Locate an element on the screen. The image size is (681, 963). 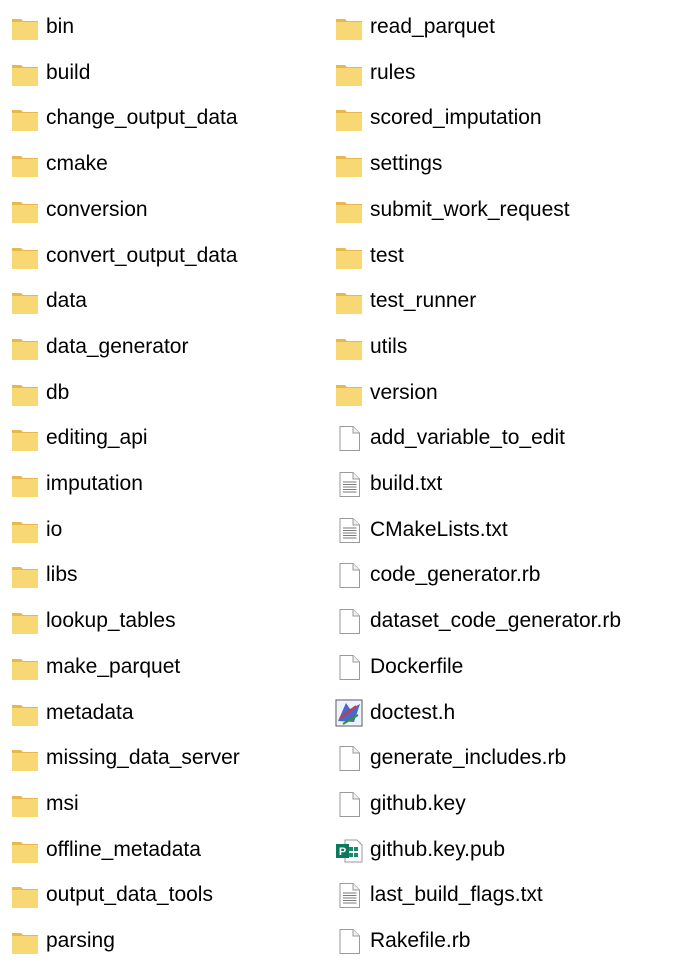
item-label: code_generator.rb is located at coordinates (455, 574).